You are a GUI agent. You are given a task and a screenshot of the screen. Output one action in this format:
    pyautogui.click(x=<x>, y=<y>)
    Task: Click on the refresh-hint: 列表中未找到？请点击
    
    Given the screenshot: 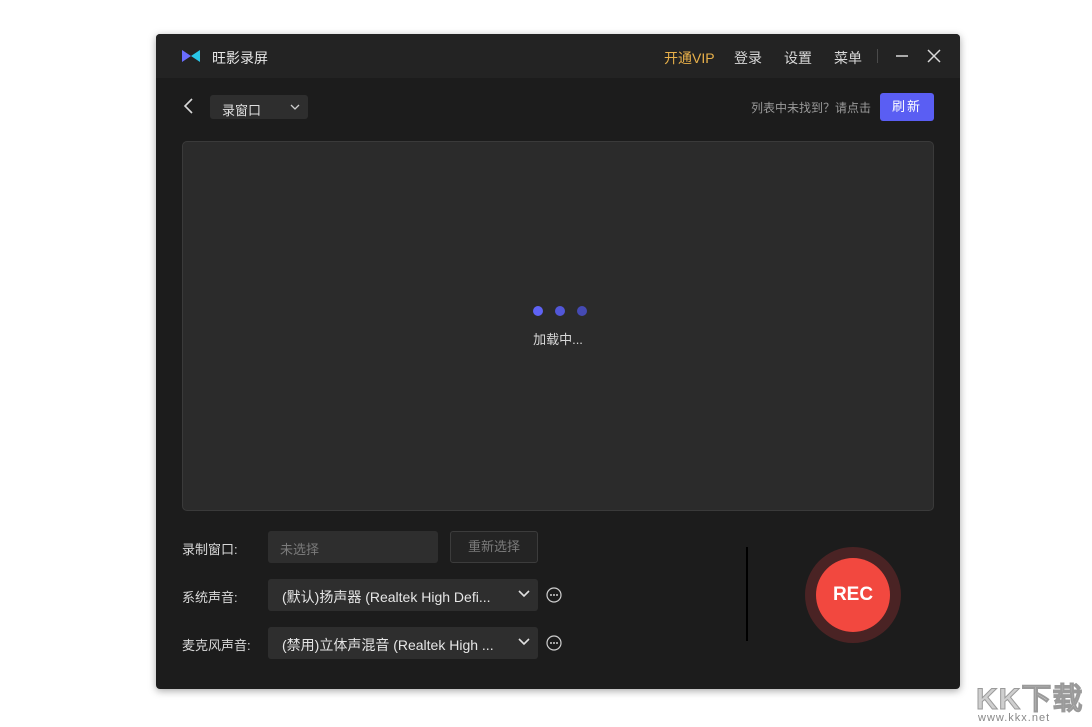 What is the action you would take?
    pyautogui.click(x=810, y=108)
    